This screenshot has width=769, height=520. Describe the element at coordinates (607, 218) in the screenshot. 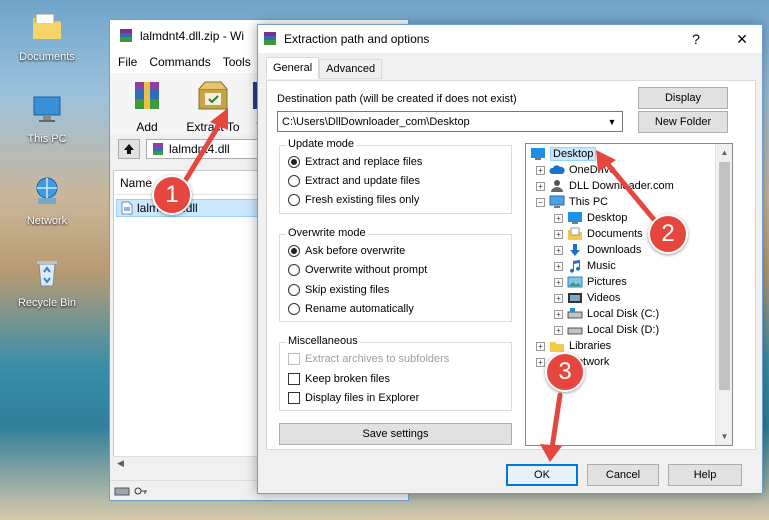

I see `tree-item-label: Desktop` at that location.